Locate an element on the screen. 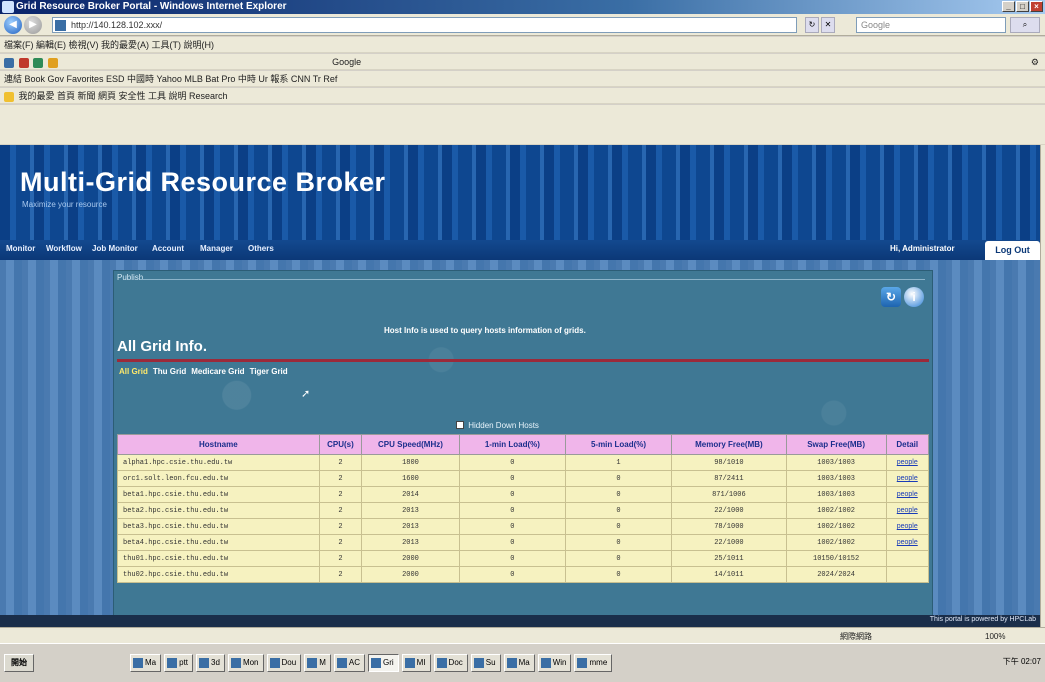 The width and height of the screenshot is (1045, 682). task-button: MI is located at coordinates (416, 663).